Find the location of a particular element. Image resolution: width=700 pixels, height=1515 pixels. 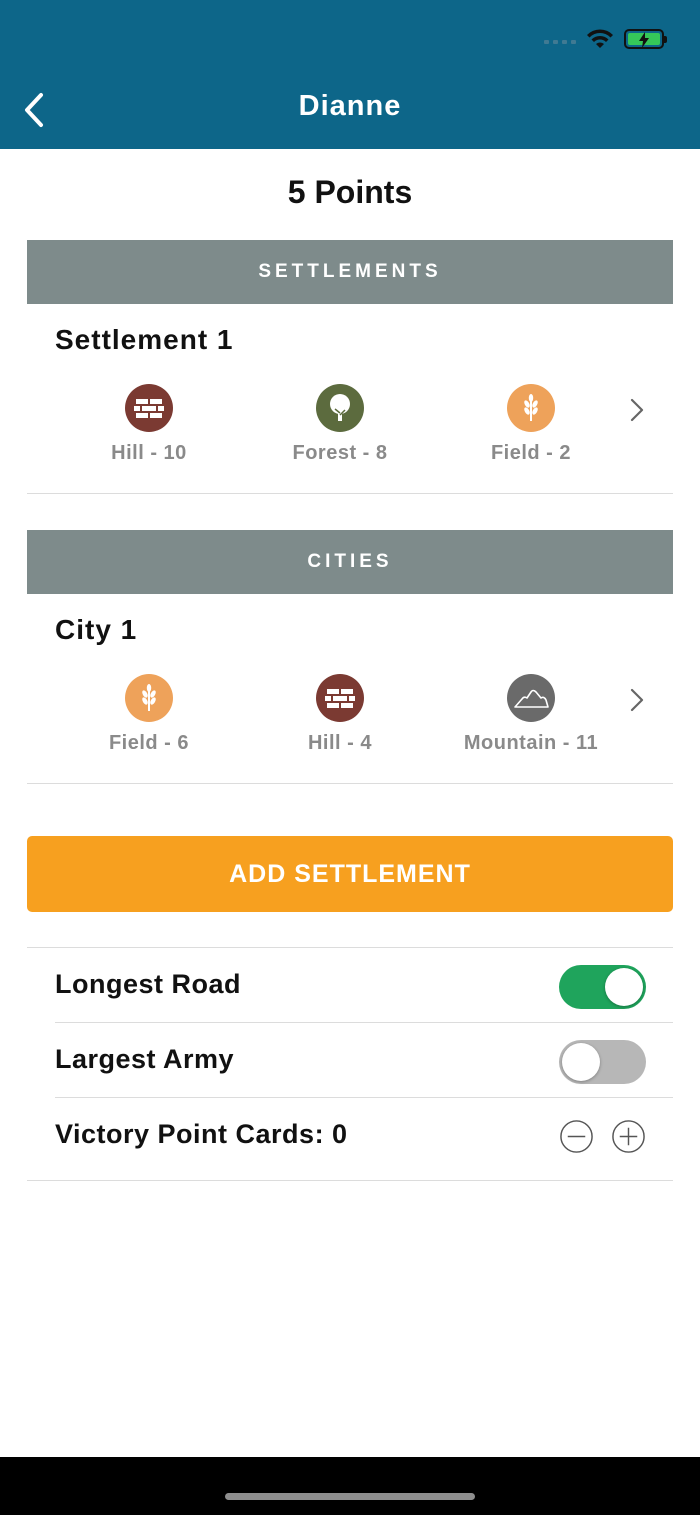

cities-section-header: CITIES is located at coordinates (350, 562).